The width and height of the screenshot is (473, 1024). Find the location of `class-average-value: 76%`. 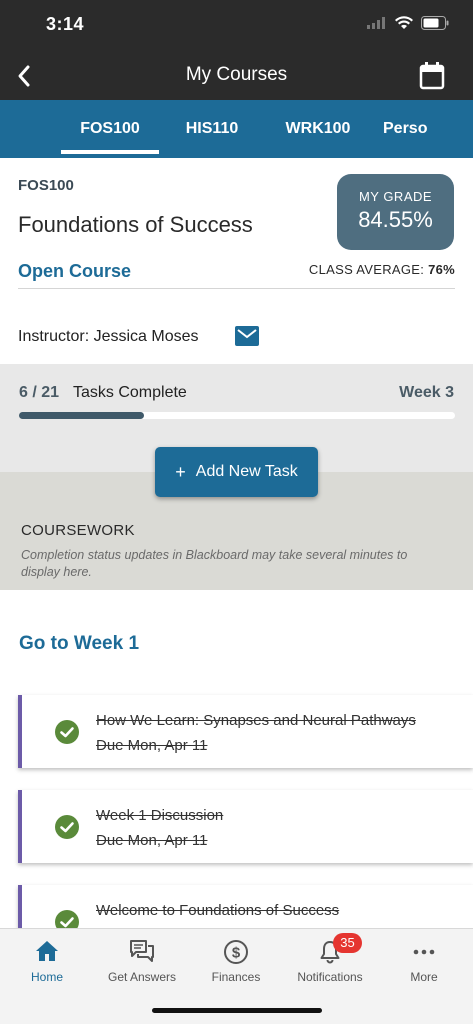

class-average-value: 76% is located at coordinates (441, 269).